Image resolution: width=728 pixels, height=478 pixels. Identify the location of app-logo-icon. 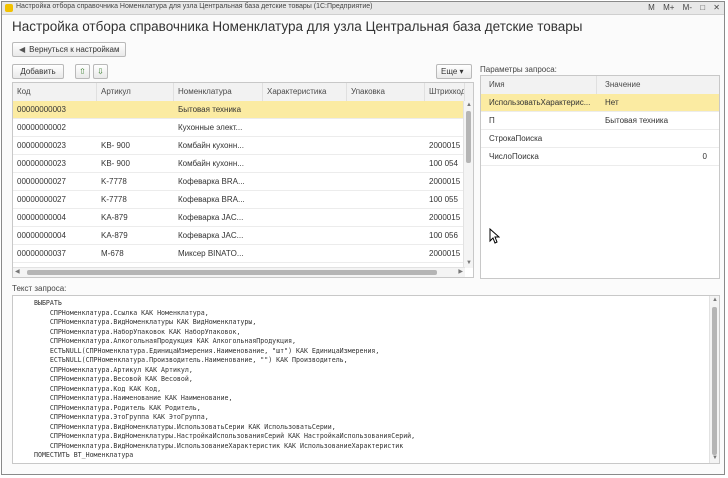
(9, 8).